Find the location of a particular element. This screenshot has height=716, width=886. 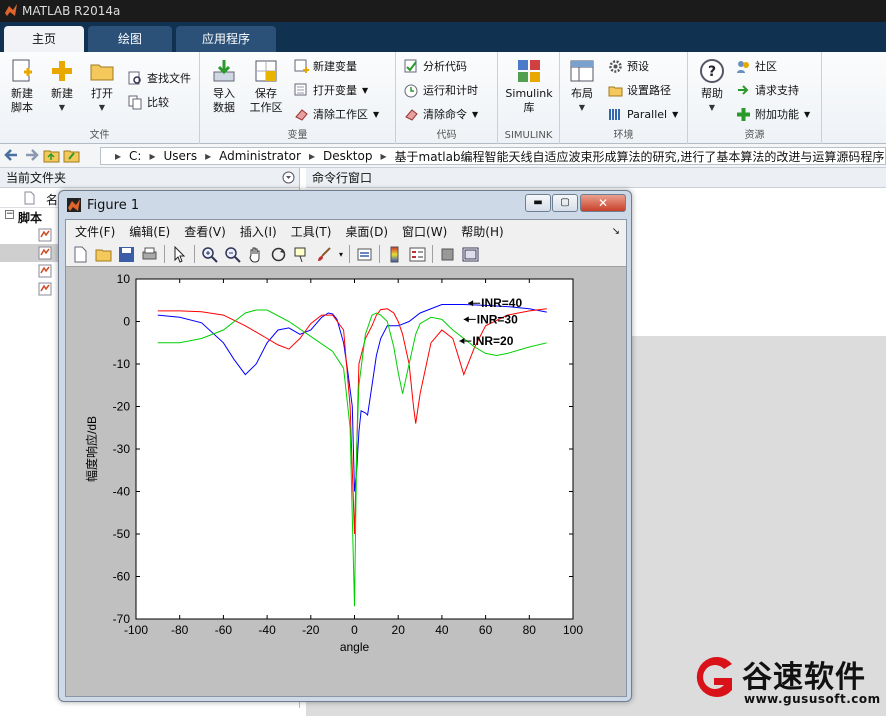

clear-workspace-label: 清除工作区 is located at coordinates (340, 114).